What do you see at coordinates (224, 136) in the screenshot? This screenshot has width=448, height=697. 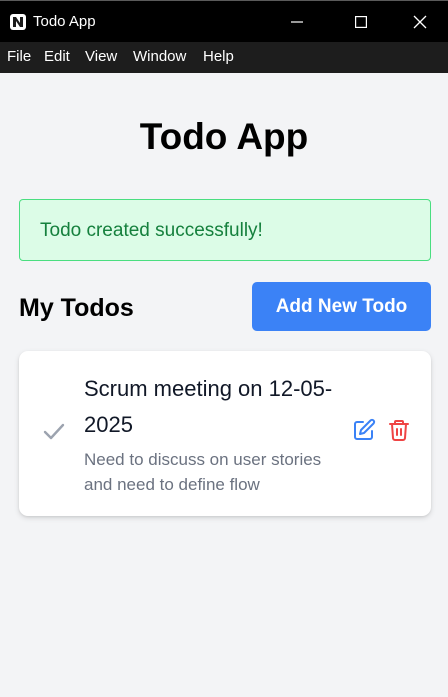 I see `page-title: Todo App` at bounding box center [224, 136].